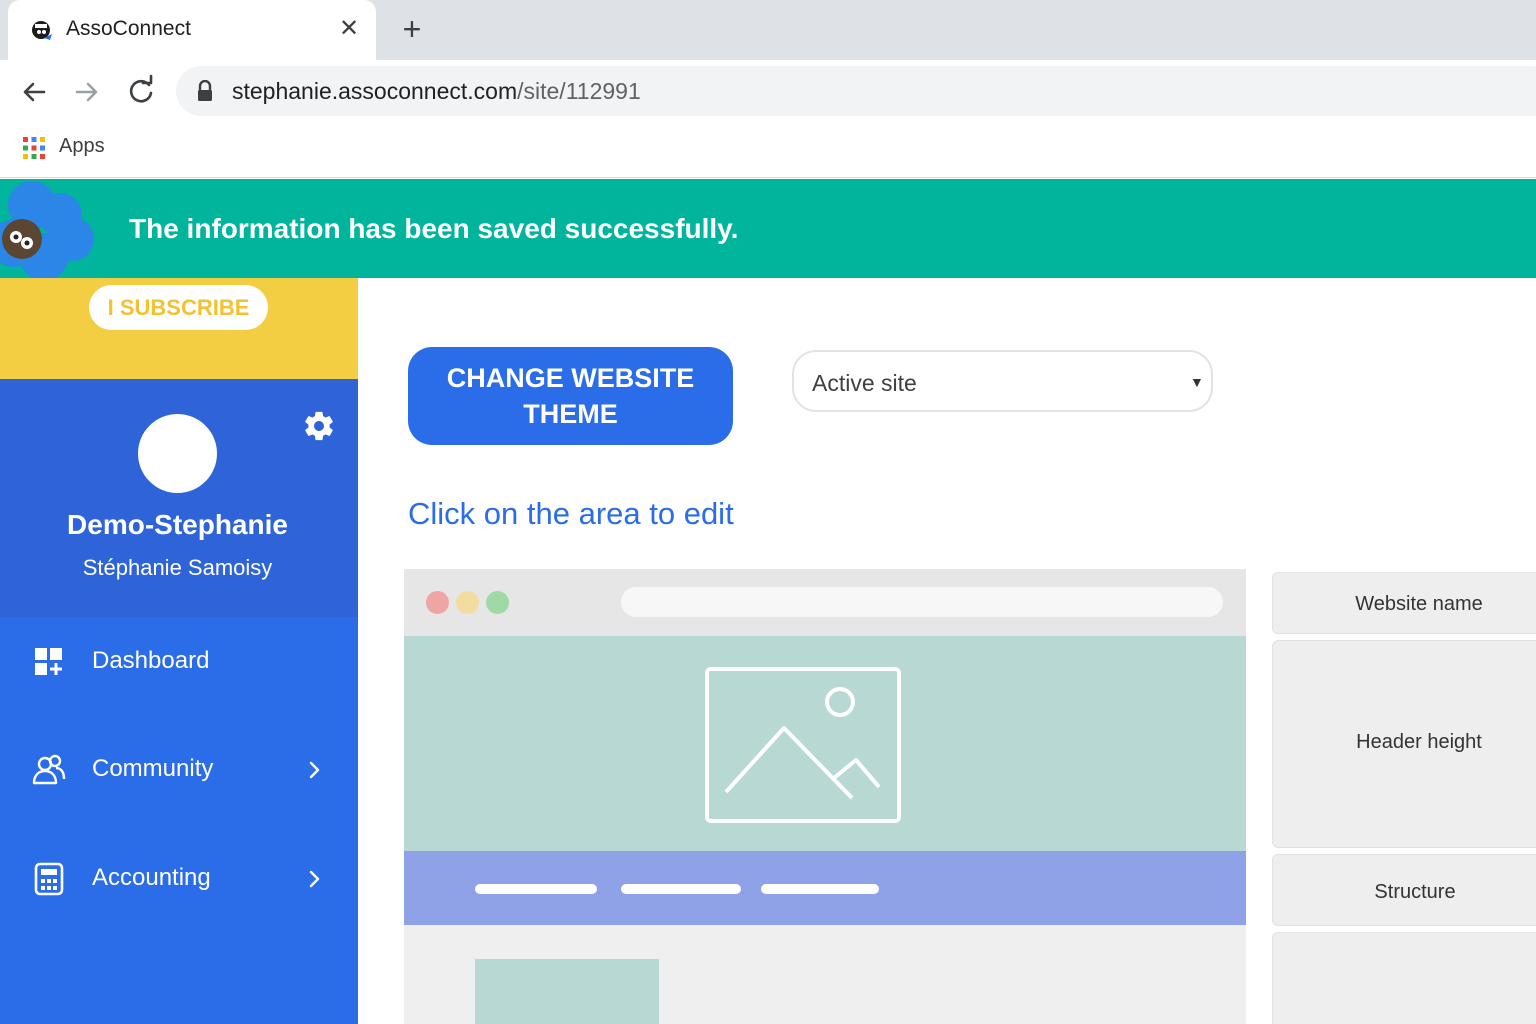 This screenshot has width=1536, height=1024. I want to click on apps-grid-icon, so click(34, 148).